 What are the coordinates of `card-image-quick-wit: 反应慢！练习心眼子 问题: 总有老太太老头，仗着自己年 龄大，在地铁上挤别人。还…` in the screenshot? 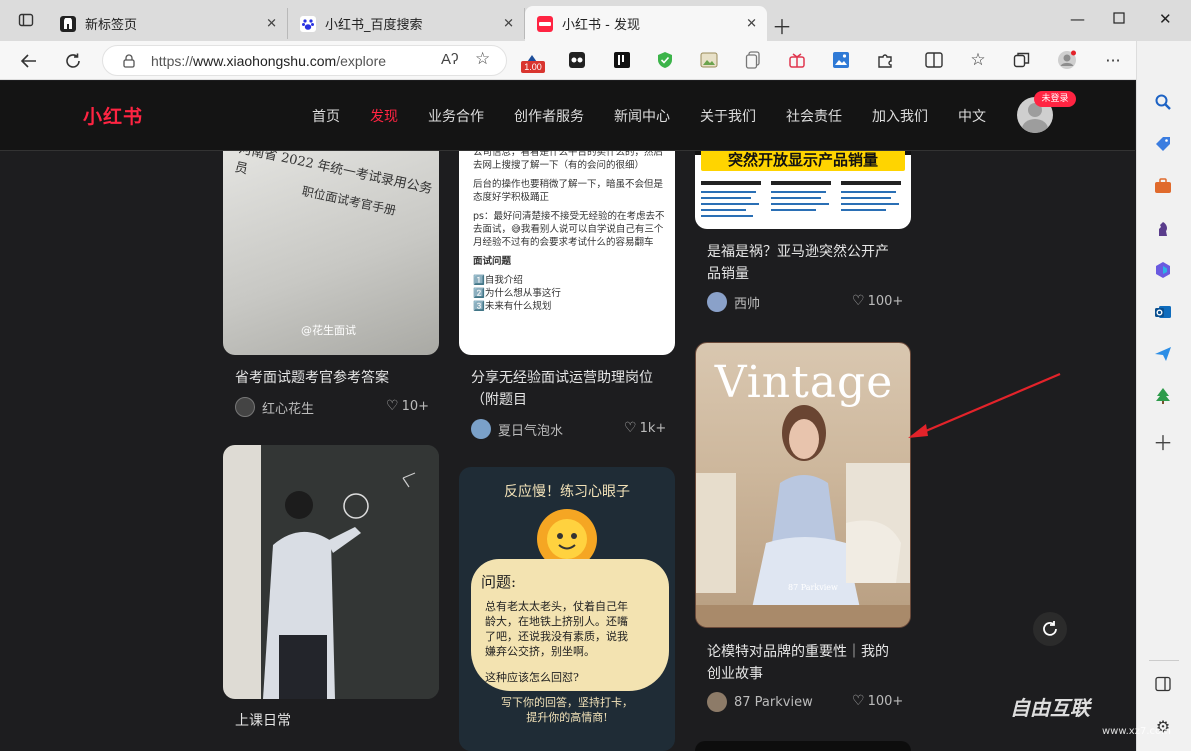 It's located at (567, 609).